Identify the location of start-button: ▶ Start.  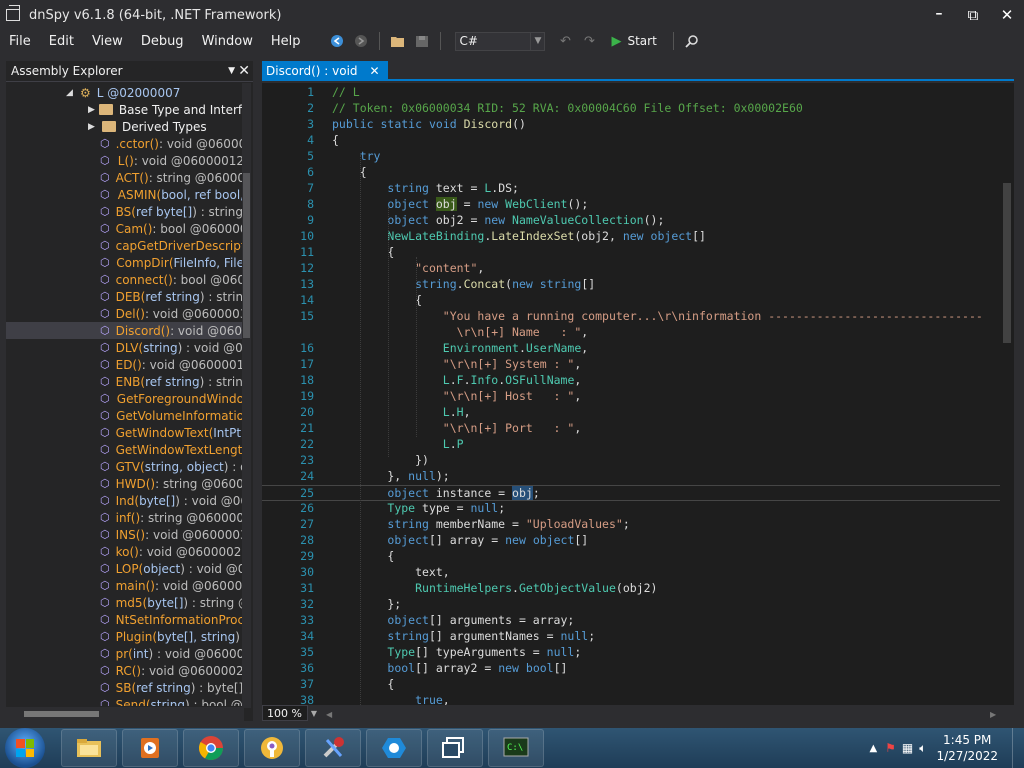
(633, 41).